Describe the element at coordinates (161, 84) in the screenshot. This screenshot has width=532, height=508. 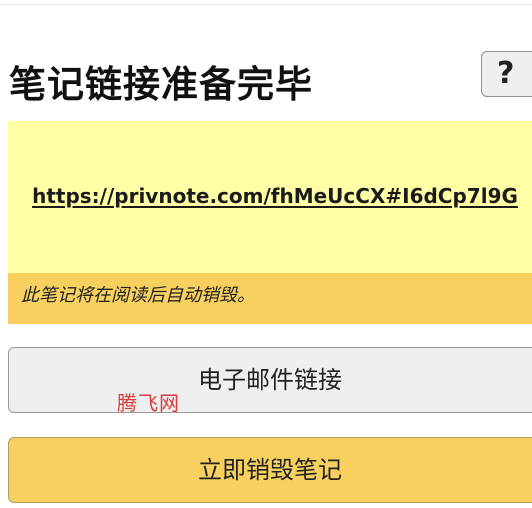
I see `page-title: 笔记链接准备完毕` at that location.